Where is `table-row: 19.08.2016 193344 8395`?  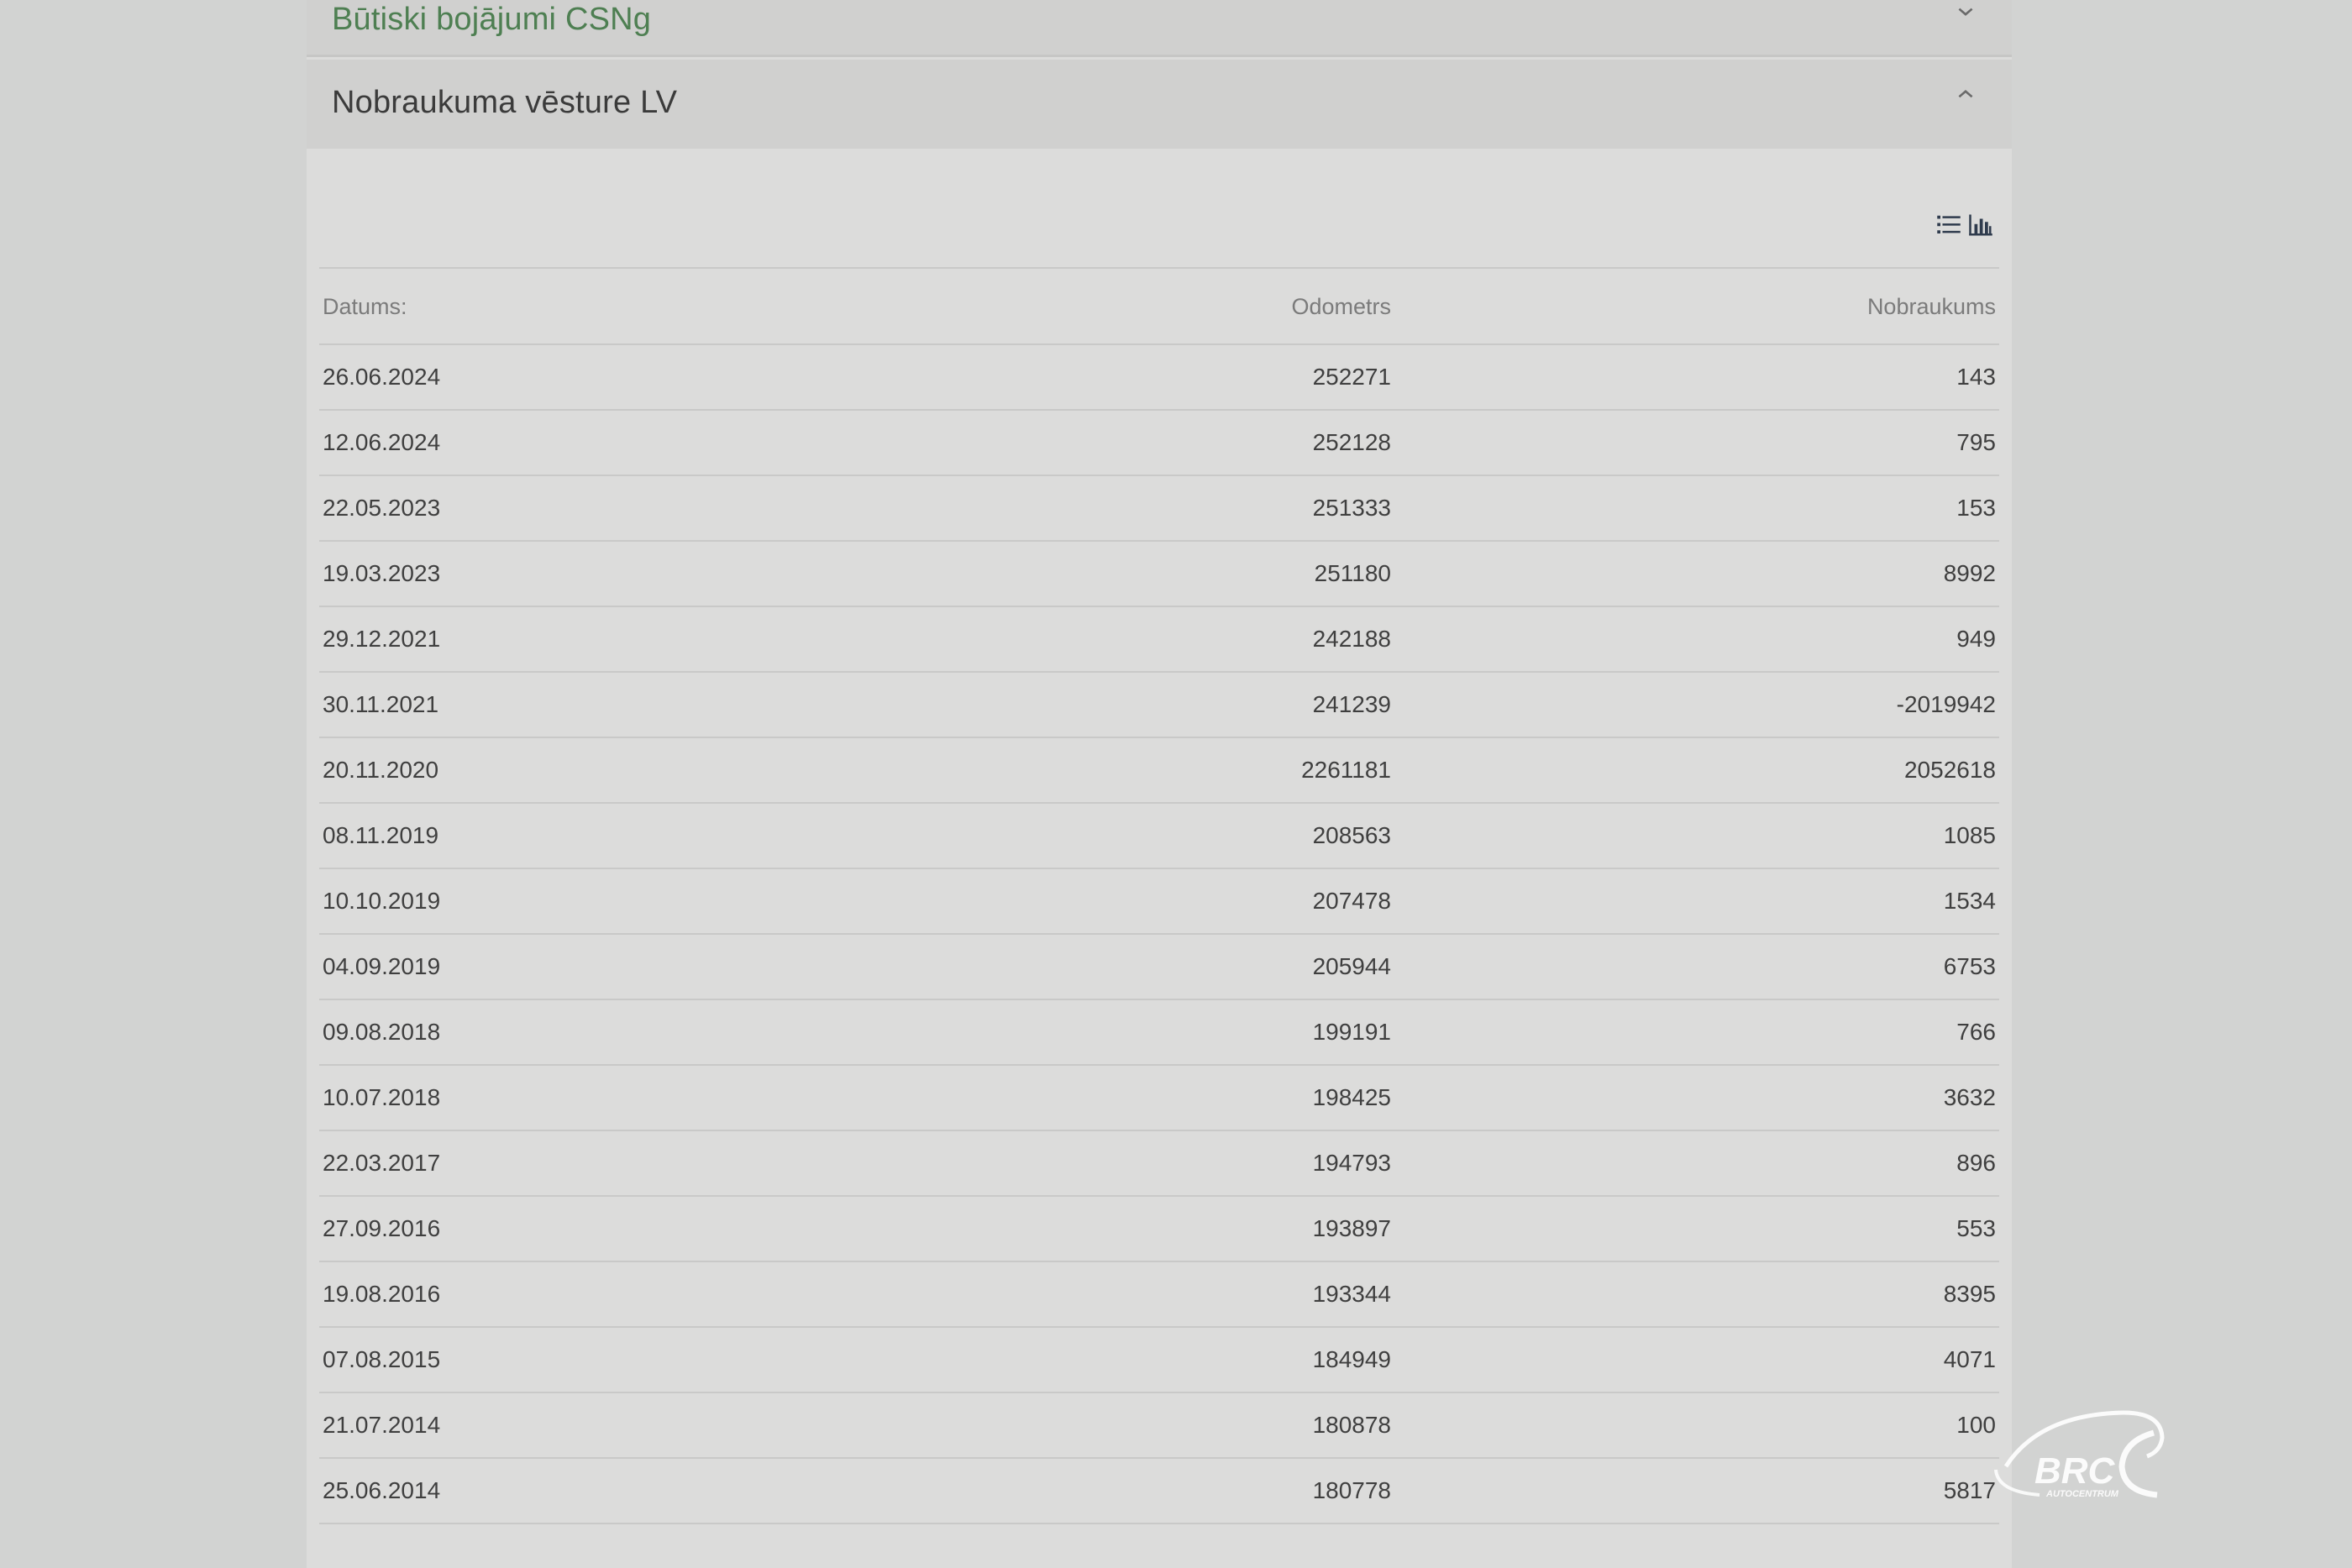 table-row: 19.08.2016 193344 8395 is located at coordinates (1159, 1294).